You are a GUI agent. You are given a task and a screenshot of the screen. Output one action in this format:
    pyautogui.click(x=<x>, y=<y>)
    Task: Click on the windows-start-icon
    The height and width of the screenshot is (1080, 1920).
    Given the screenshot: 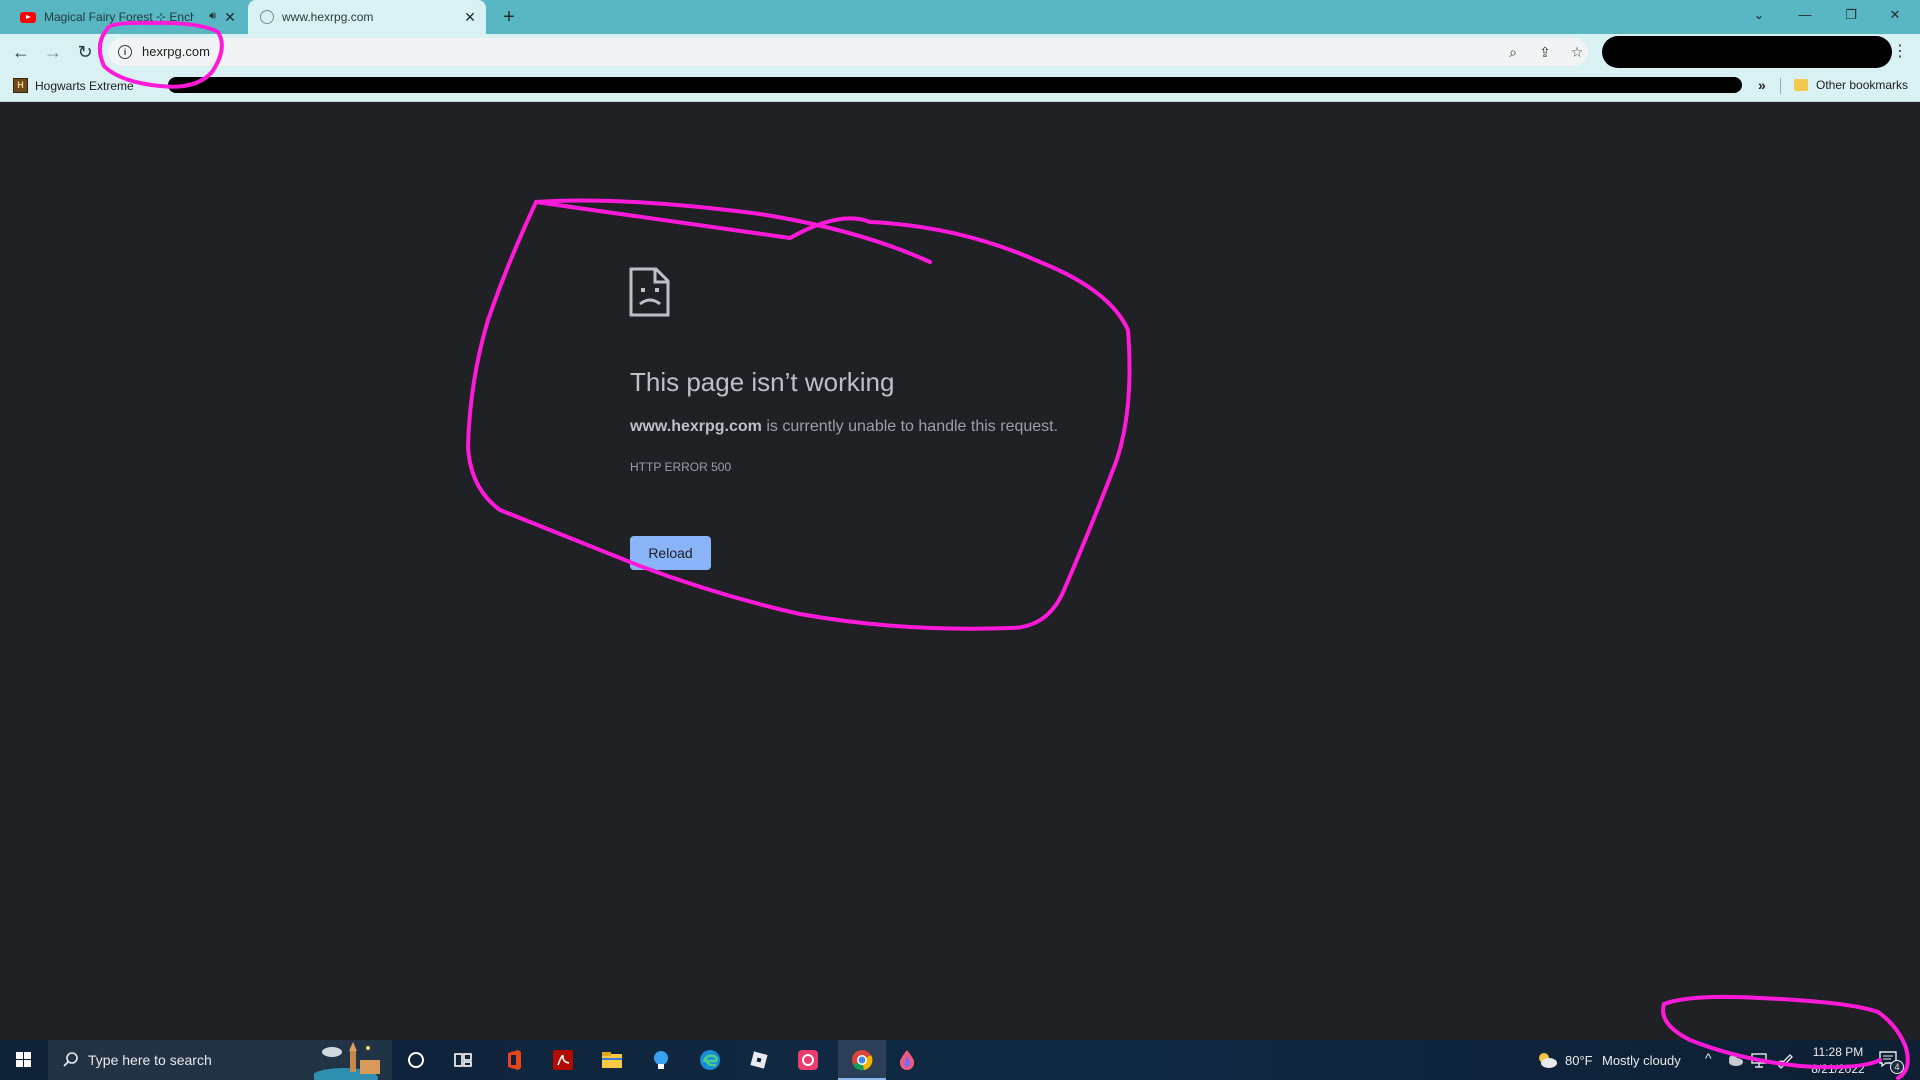 What is the action you would take?
    pyautogui.click(x=23, y=1060)
    